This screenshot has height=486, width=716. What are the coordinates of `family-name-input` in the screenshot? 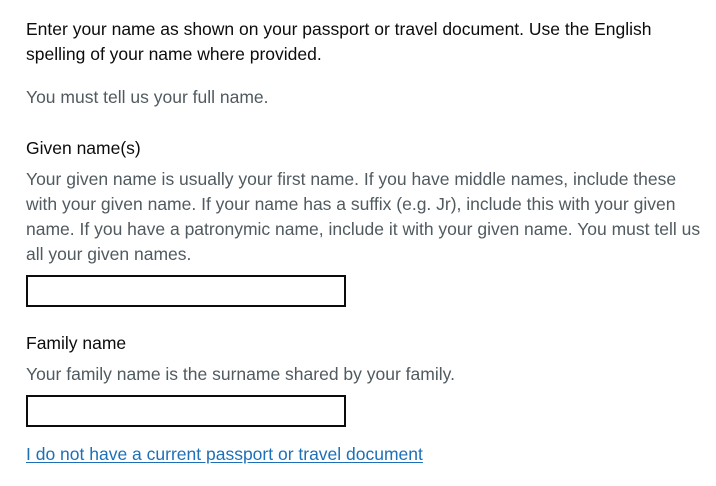 It's located at (186, 411).